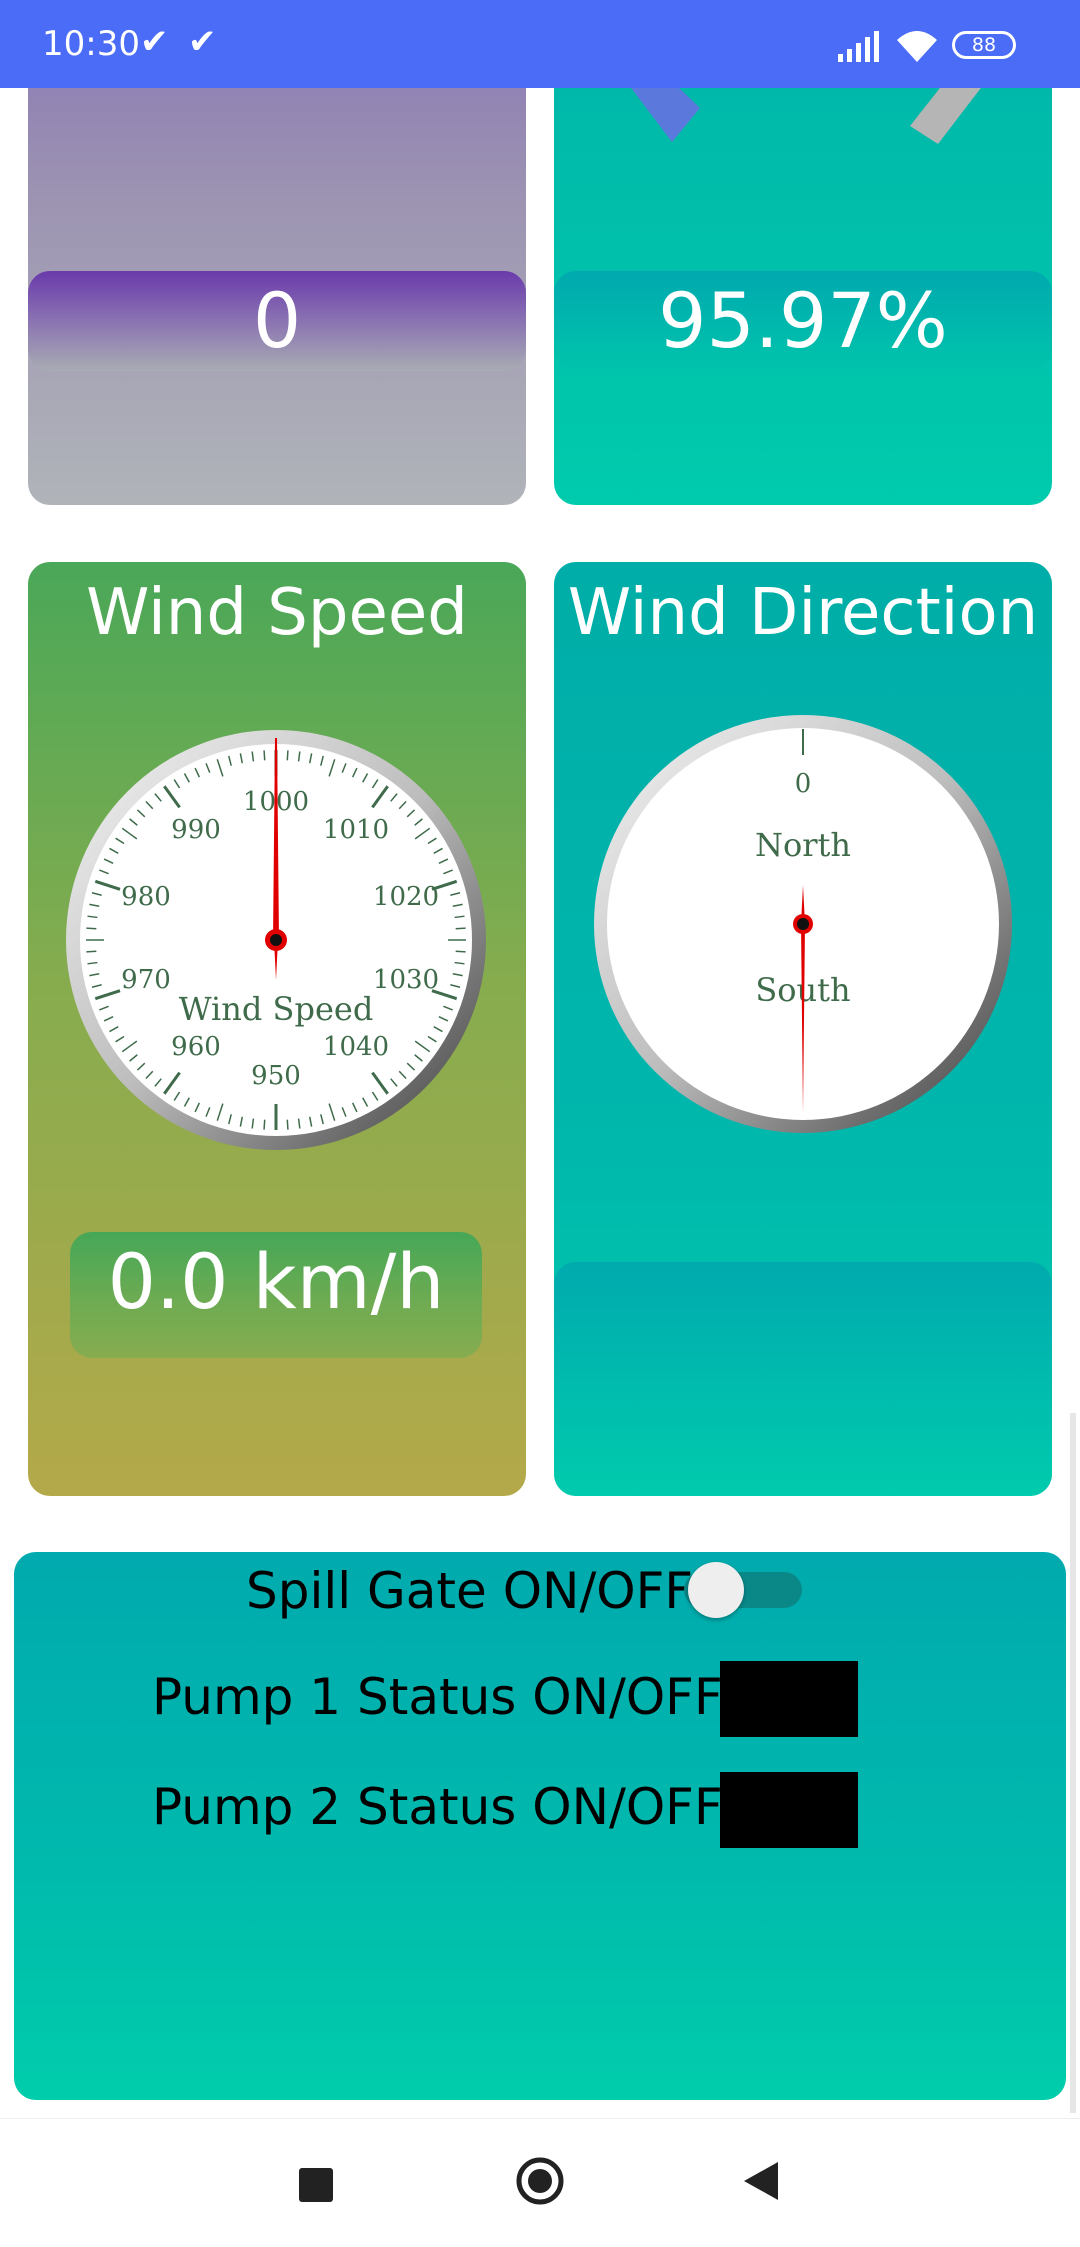  Describe the element at coordinates (356, 1047) in the screenshot. I see `gauge-tick-label: 1040` at that location.